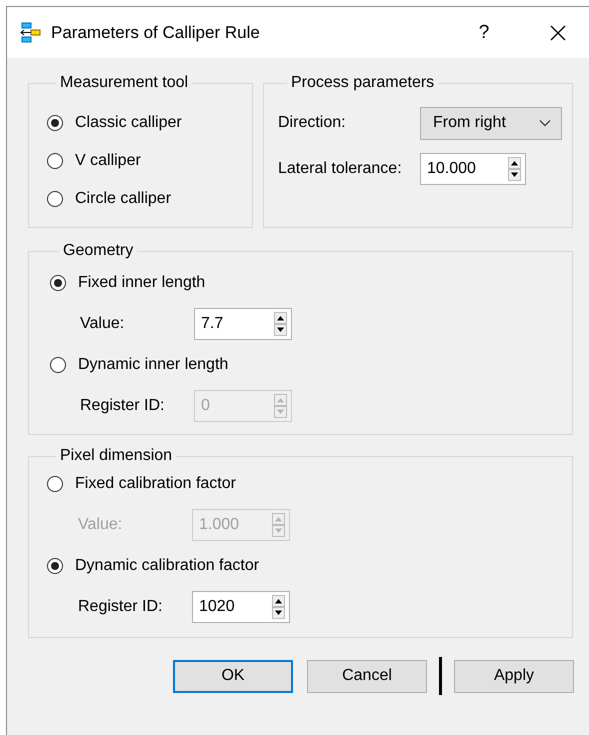 This screenshot has height=735, width=589. What do you see at coordinates (340, 169) in the screenshot?
I see `field-label: Lateral tolerance:` at bounding box center [340, 169].